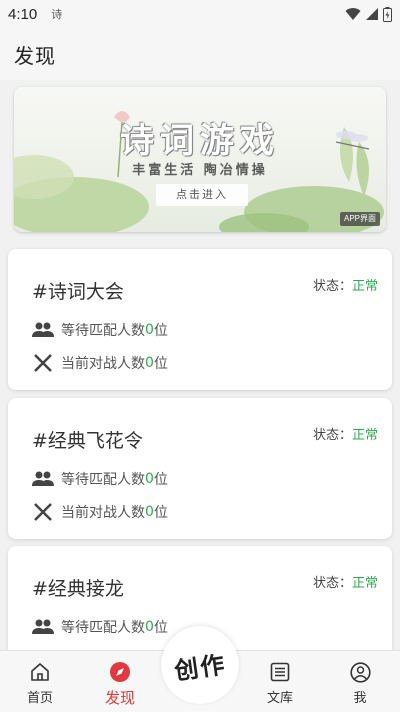 The image size is (400, 712). What do you see at coordinates (119, 698) in the screenshot?
I see `nav-label-discover: 发现` at bounding box center [119, 698].